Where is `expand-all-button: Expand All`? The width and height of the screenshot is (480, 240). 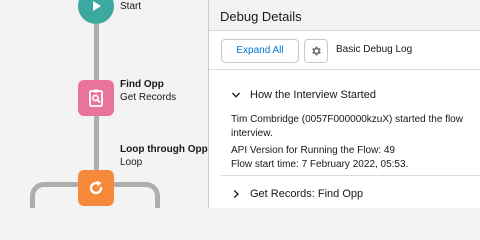 expand-all-button: Expand All is located at coordinates (260, 51).